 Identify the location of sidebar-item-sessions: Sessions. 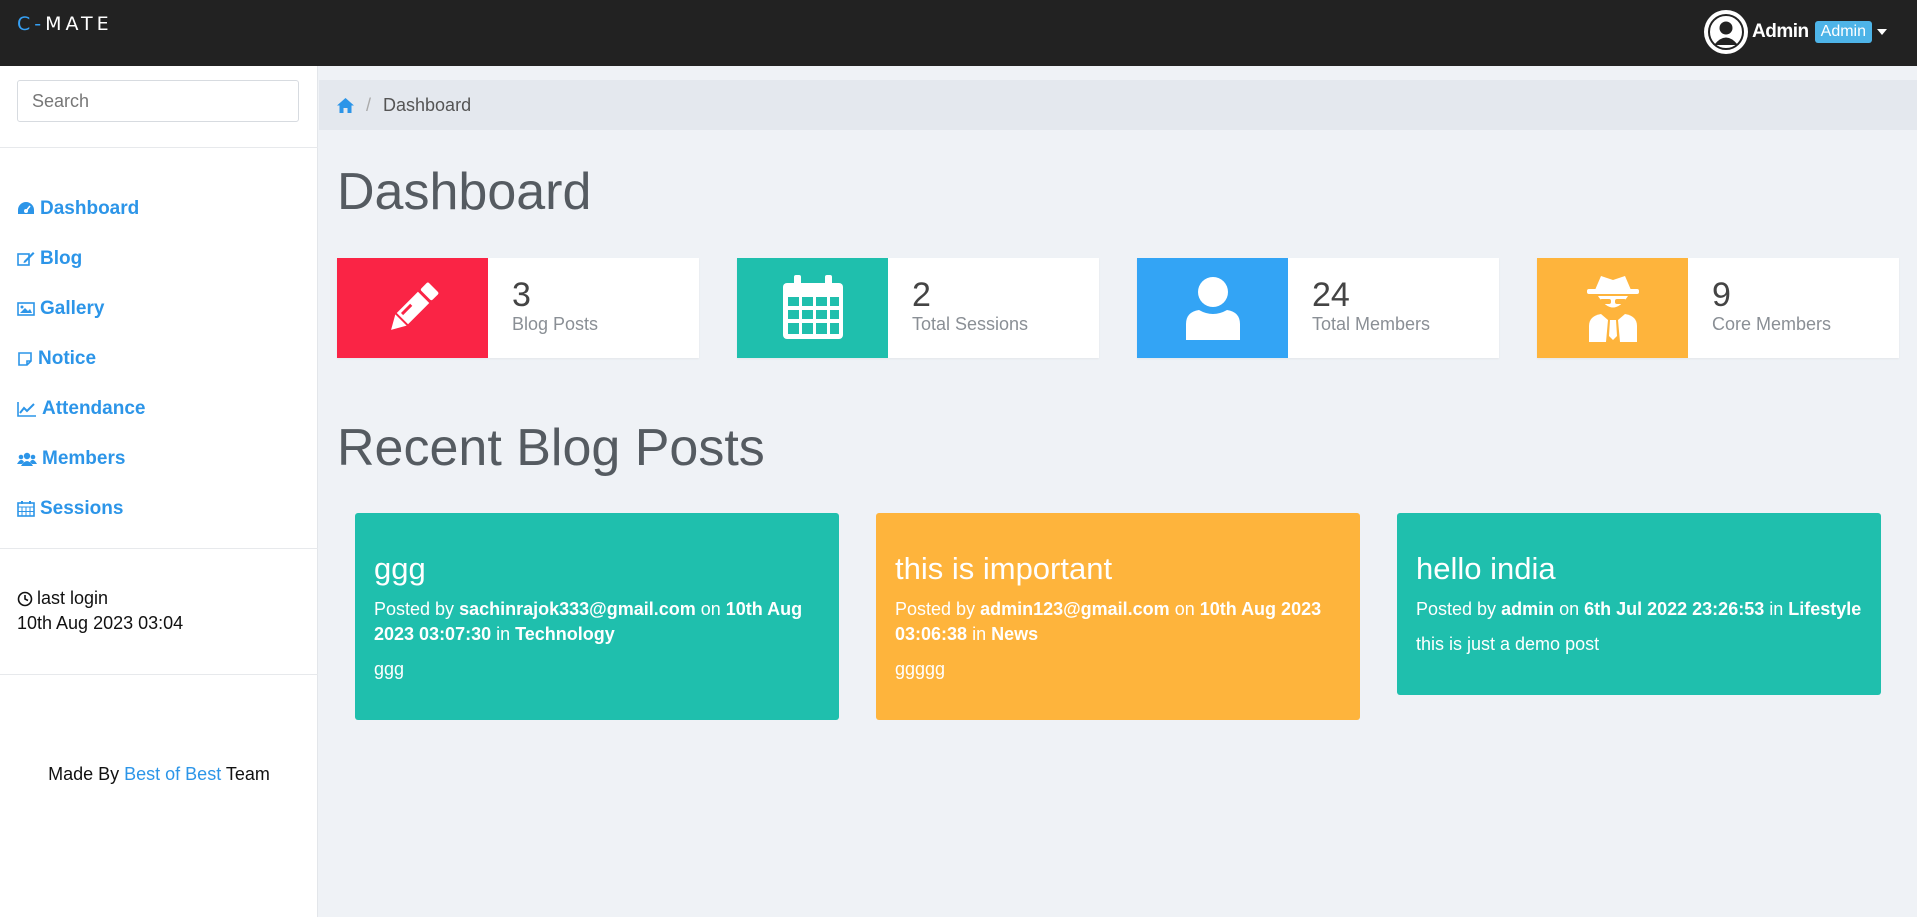
(81, 509).